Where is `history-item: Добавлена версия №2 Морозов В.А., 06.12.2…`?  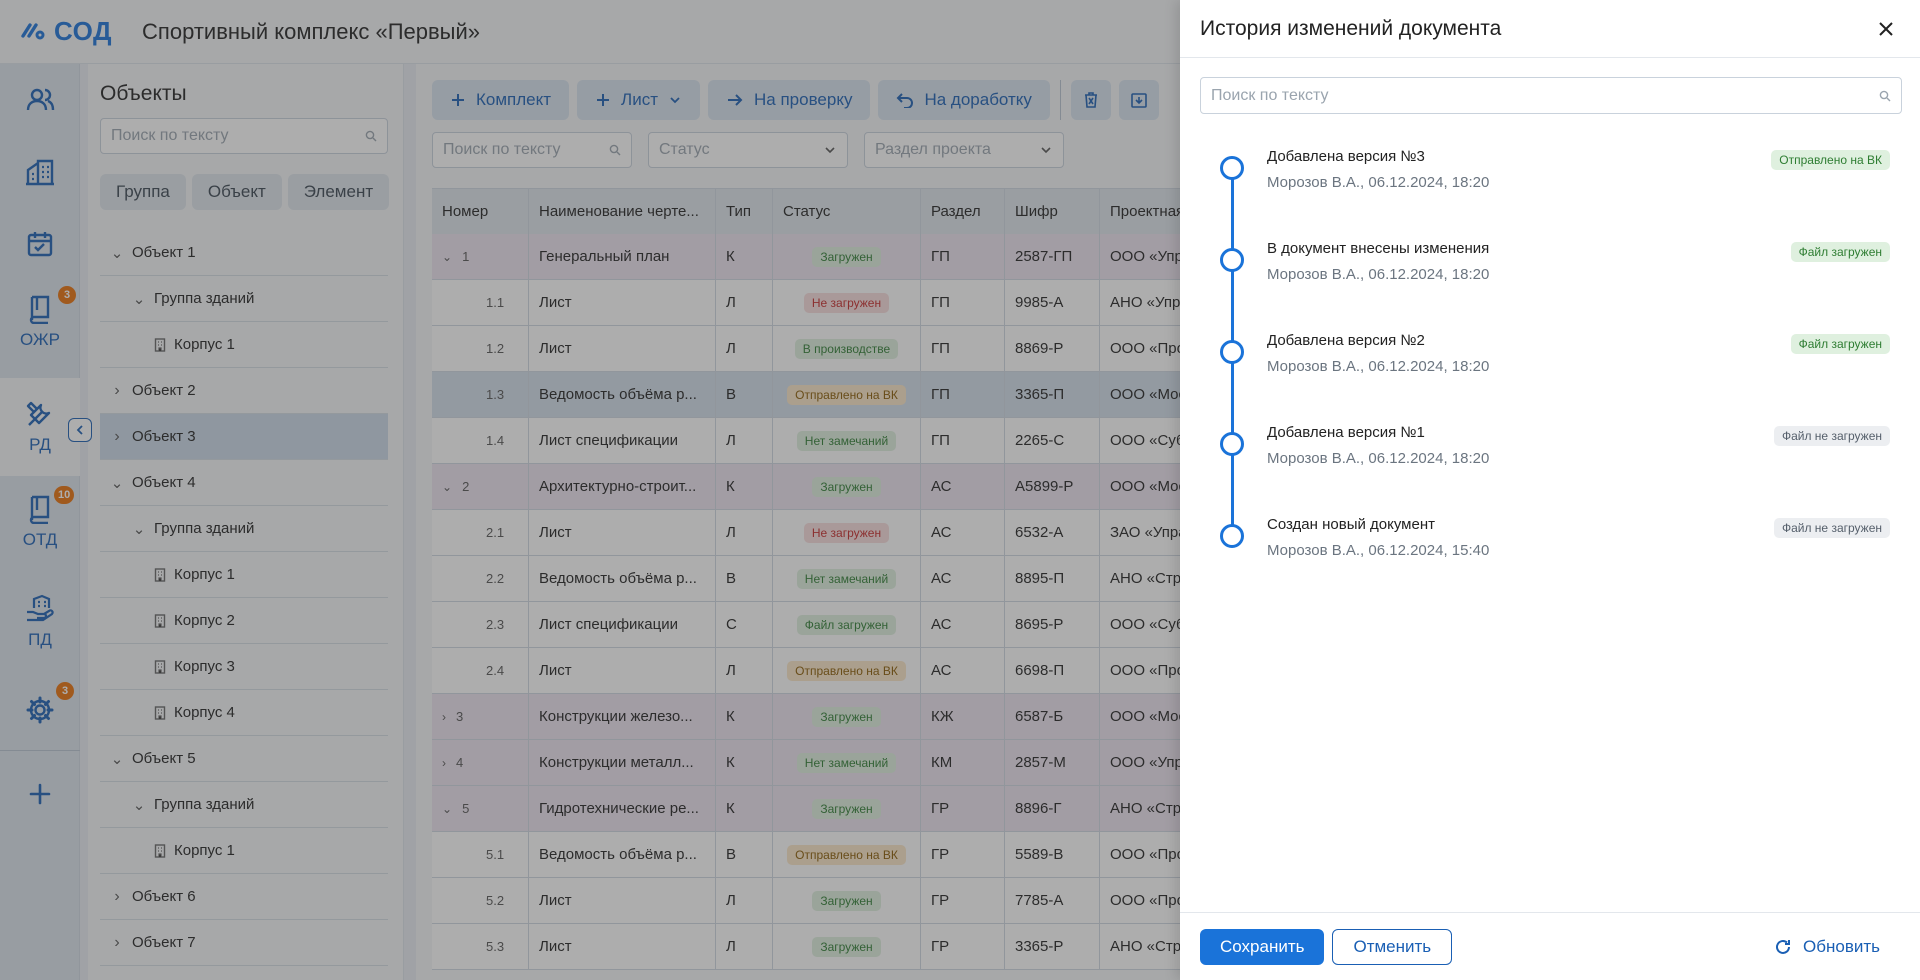
history-item: Добавлена версия №2 Морозов В.А., 06.12.2… is located at coordinates (1550, 370).